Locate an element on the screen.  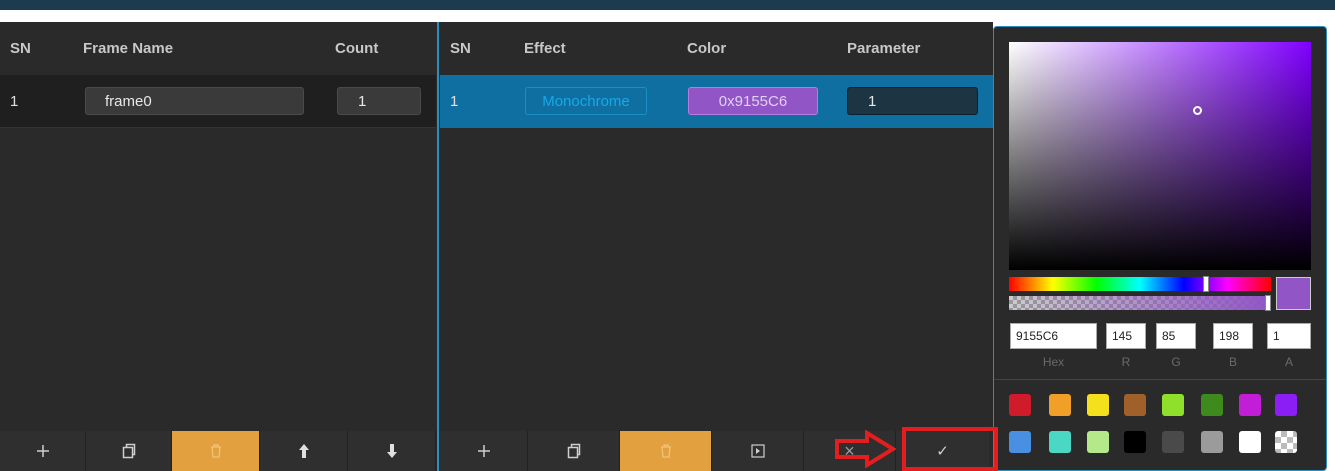
add-effect-button is located at coordinates (484, 451).